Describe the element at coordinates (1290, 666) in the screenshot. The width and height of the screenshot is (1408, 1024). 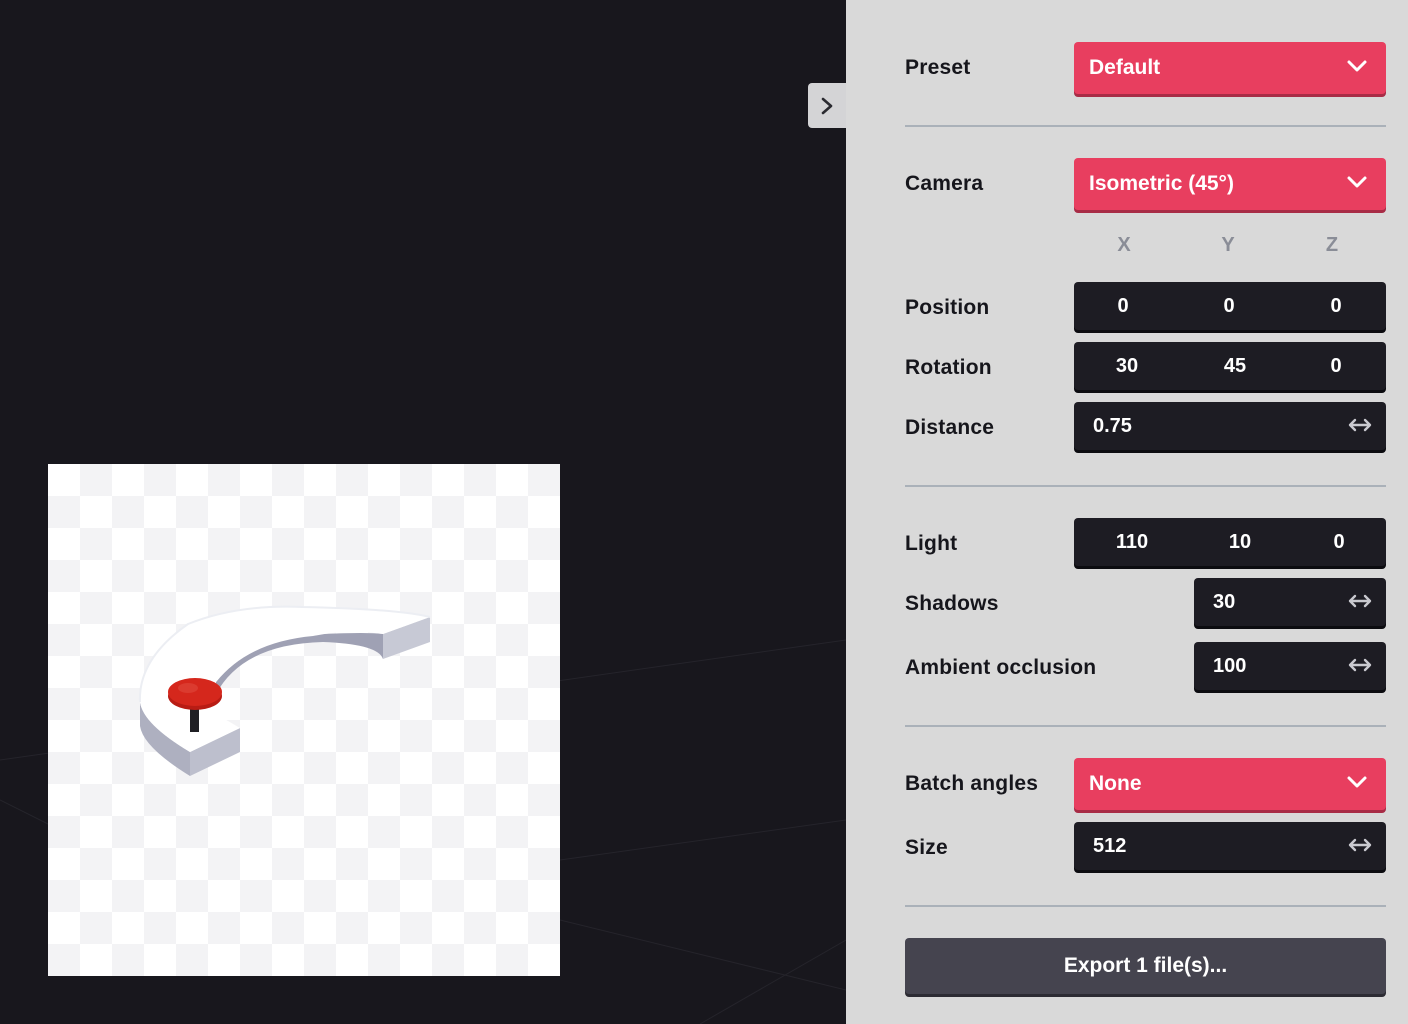
I see `ambient-occlusion-input: 100` at that location.